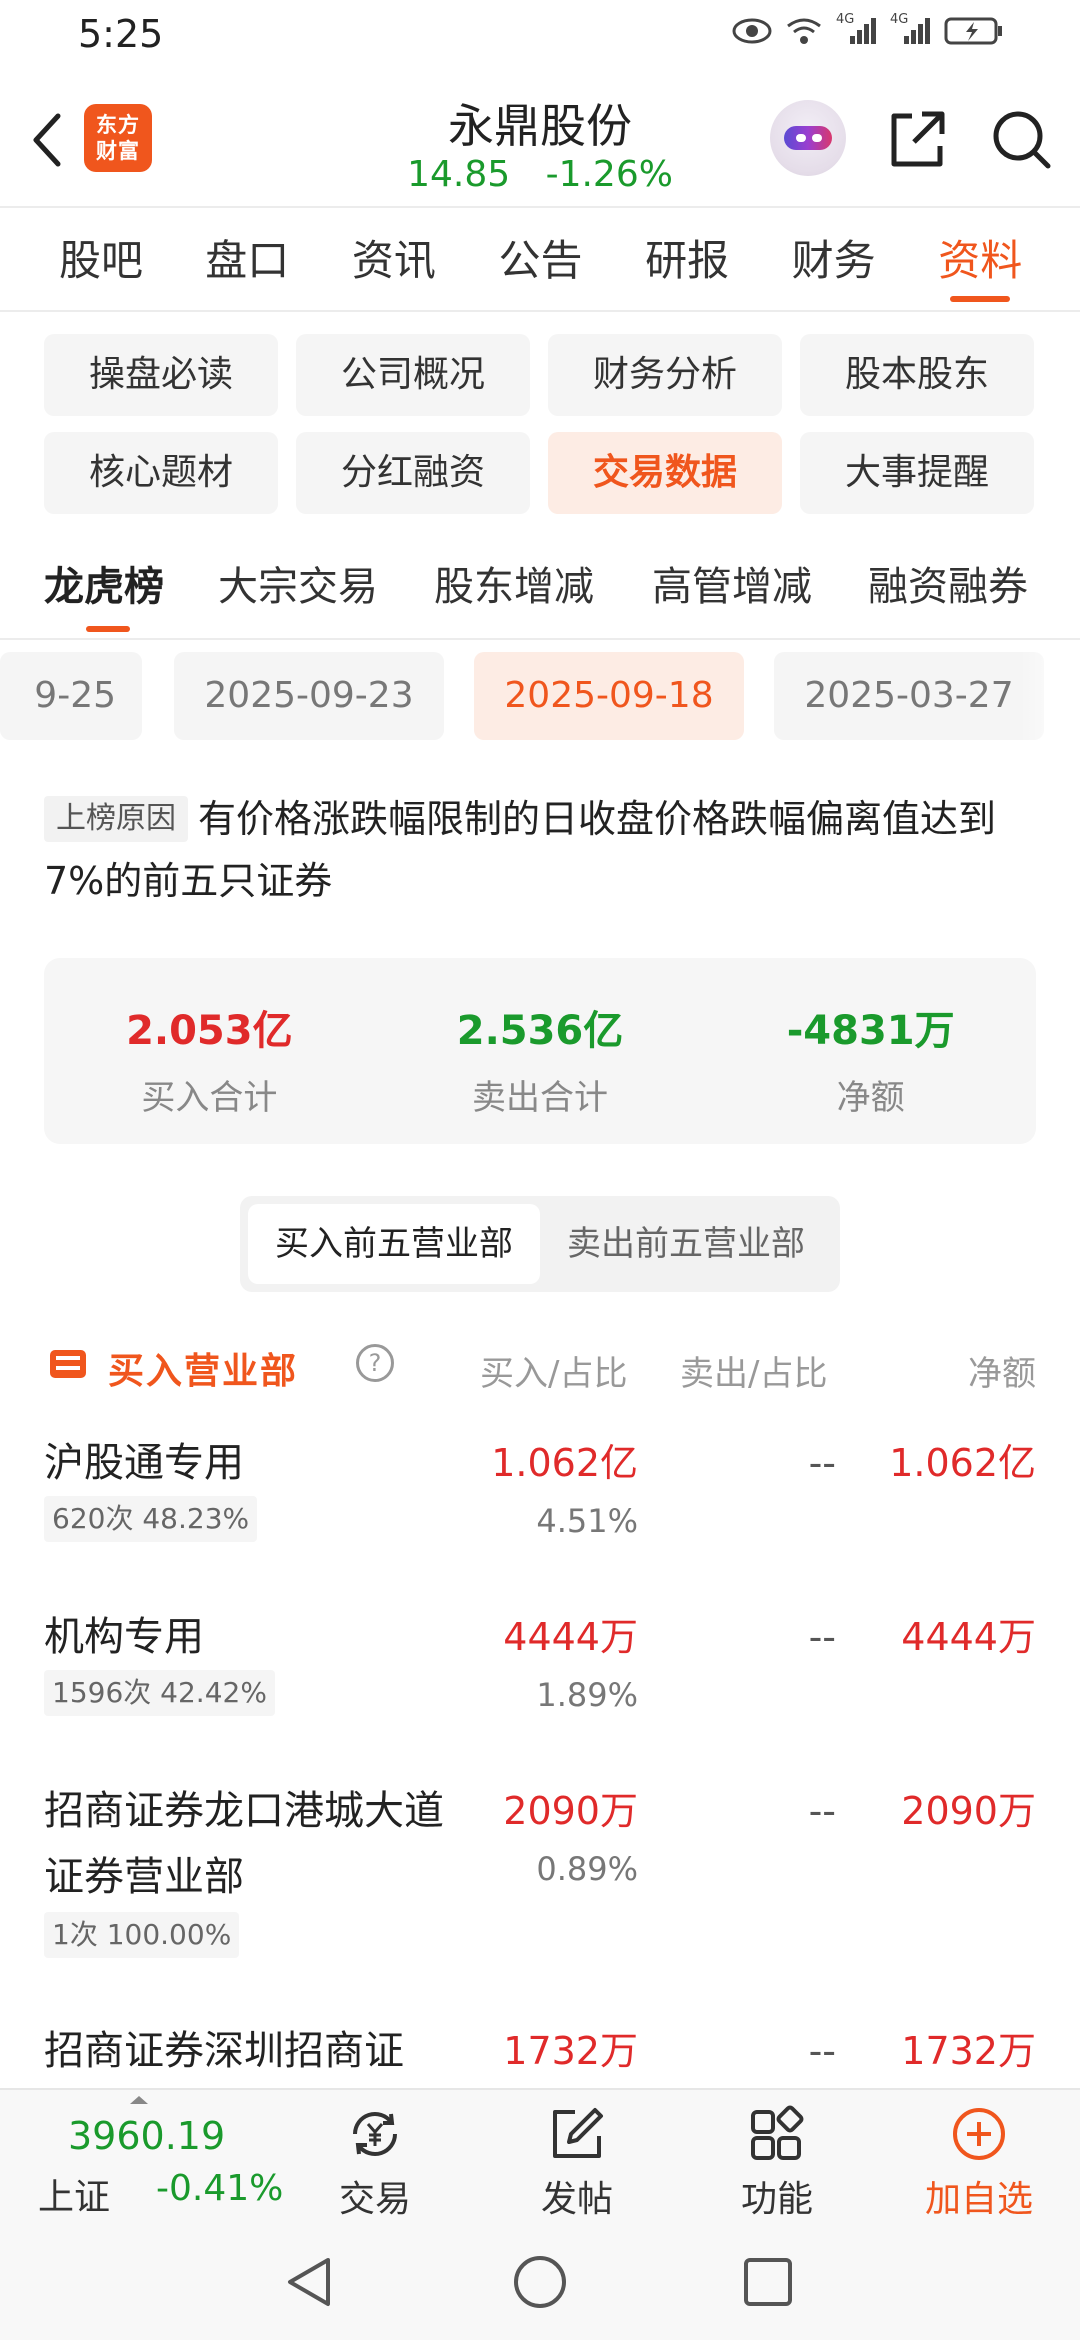  Describe the element at coordinates (203, 1371) in the screenshot. I see `table-title: 买入营业部` at that location.